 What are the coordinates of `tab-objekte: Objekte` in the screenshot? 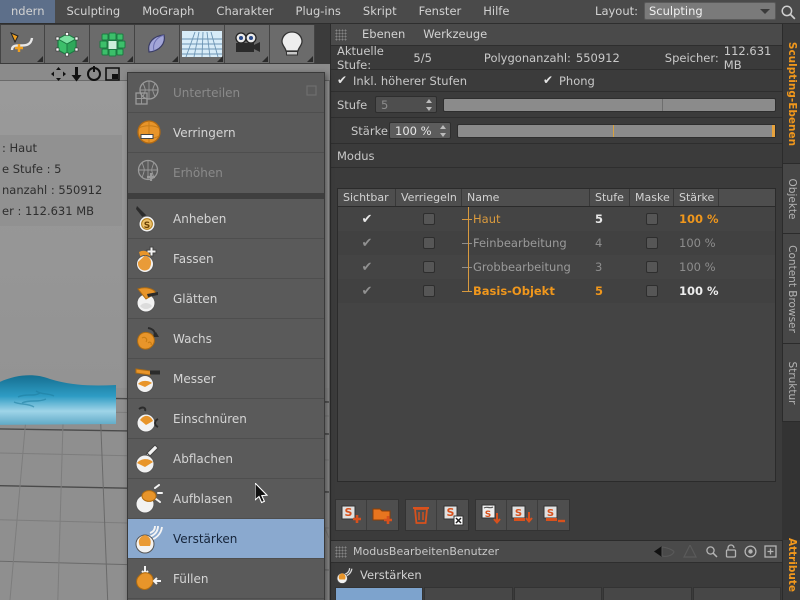 It's located at (791, 199).